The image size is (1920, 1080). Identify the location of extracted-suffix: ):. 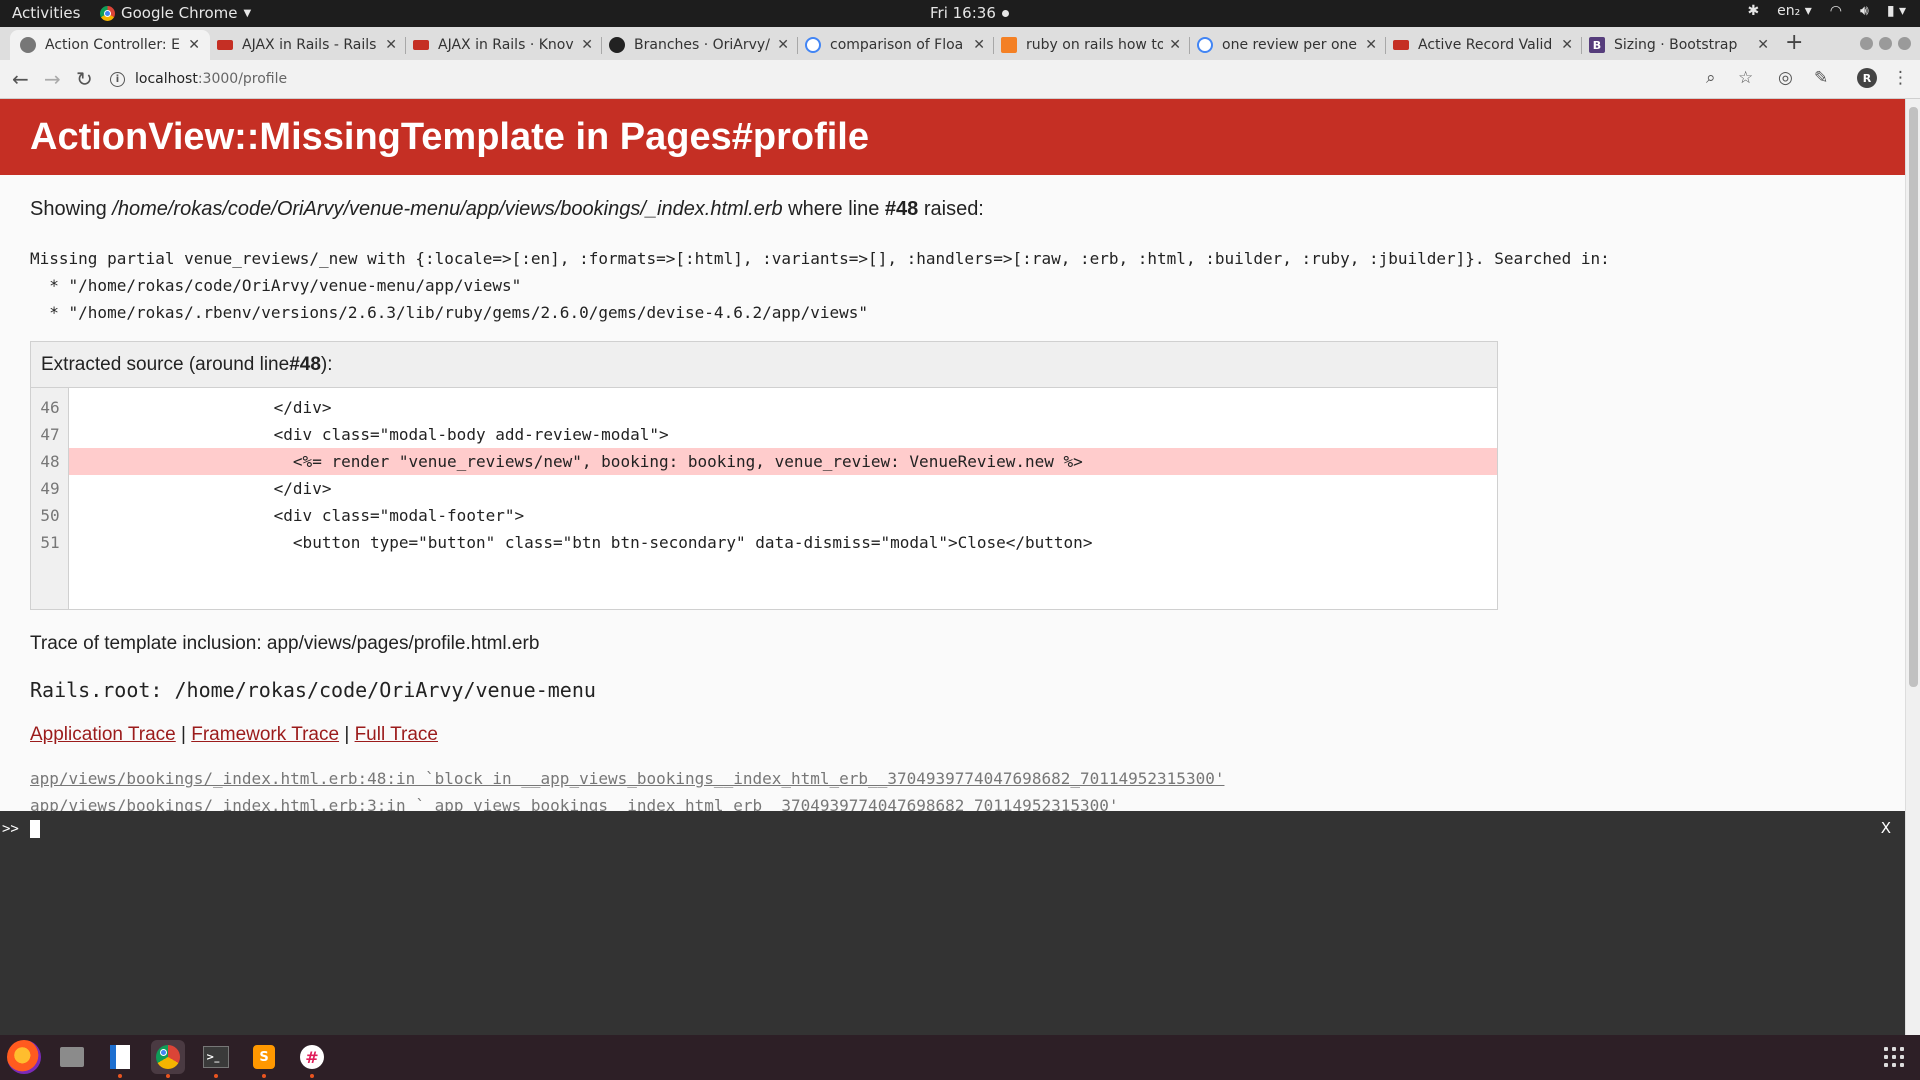
(326, 364).